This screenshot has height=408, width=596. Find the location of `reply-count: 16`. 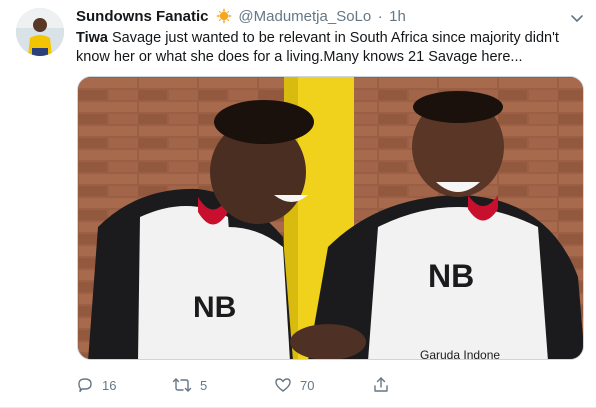

reply-count: 16 is located at coordinates (109, 385).